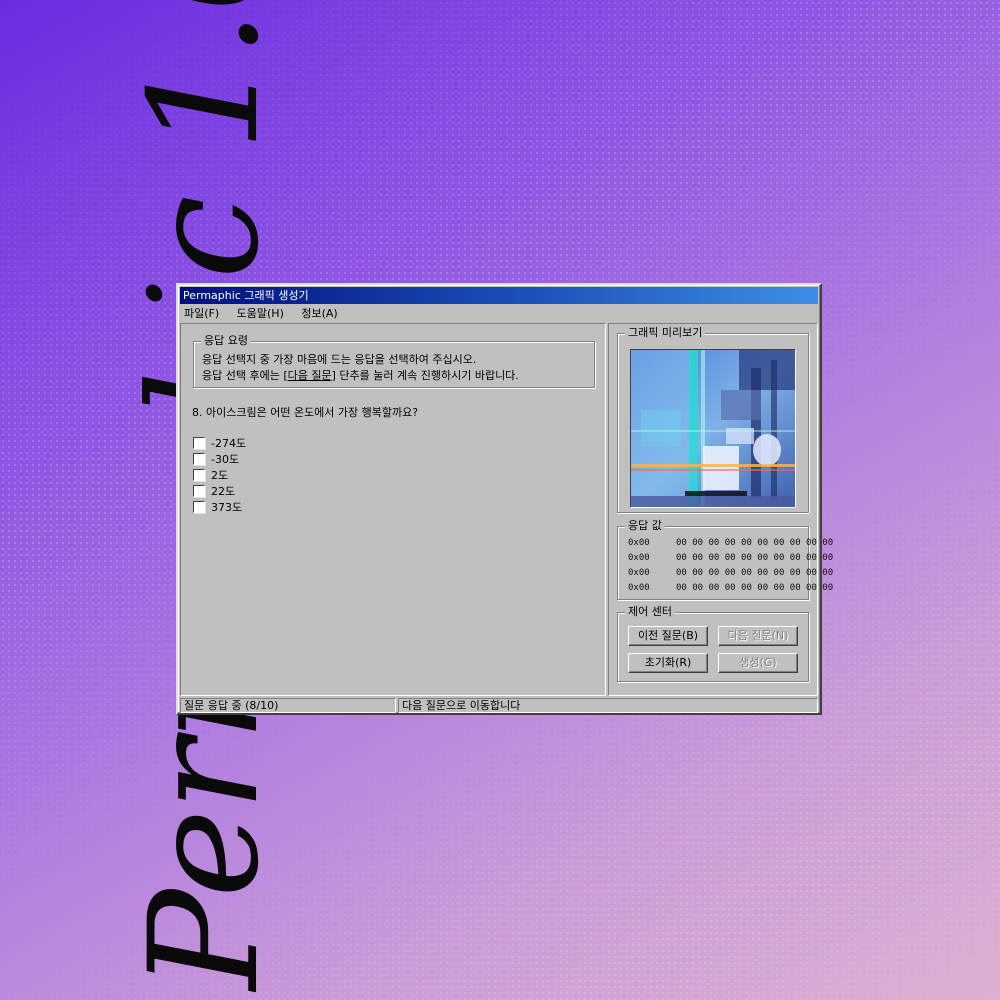 The image size is (1000, 1000). I want to click on reset-button: 초기화(R), so click(668, 663).